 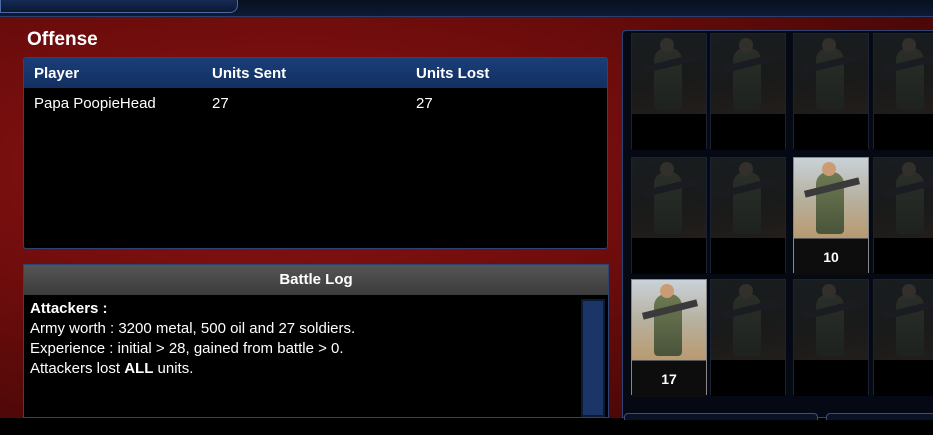 I want to click on unit-count-area: 17, so click(x=669, y=378).